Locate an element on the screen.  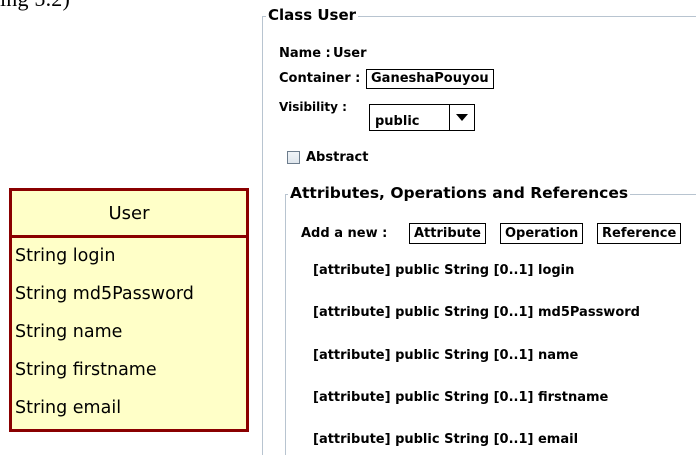
name-value: User is located at coordinates (350, 53).